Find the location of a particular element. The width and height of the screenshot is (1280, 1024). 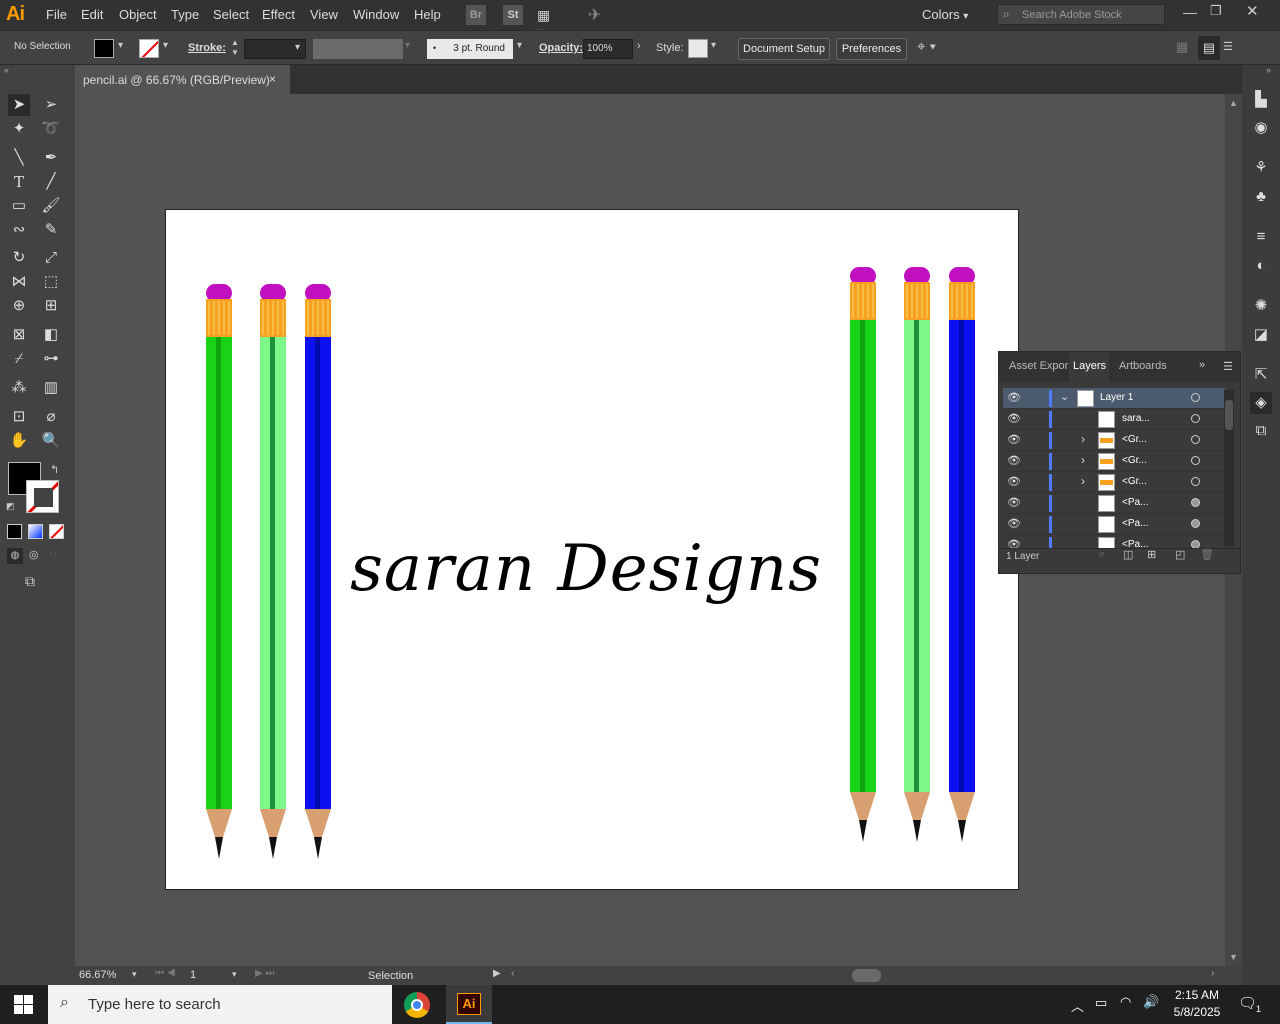

artwork-text: saran Designs is located at coordinates (586, 569).